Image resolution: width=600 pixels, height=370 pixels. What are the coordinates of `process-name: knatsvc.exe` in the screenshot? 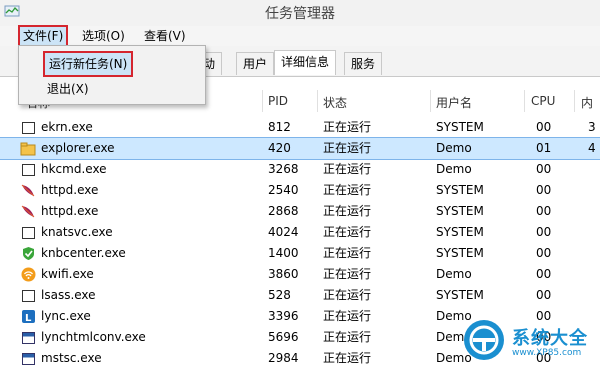 It's located at (77, 232).